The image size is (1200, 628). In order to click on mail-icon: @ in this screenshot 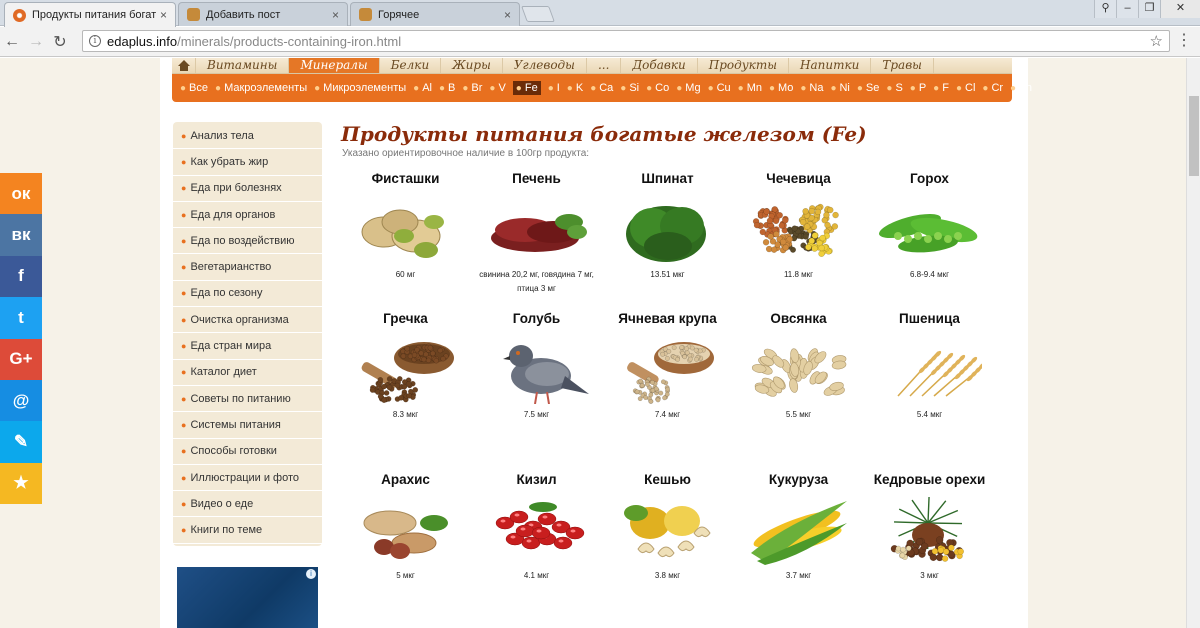, I will do `click(21, 400)`.